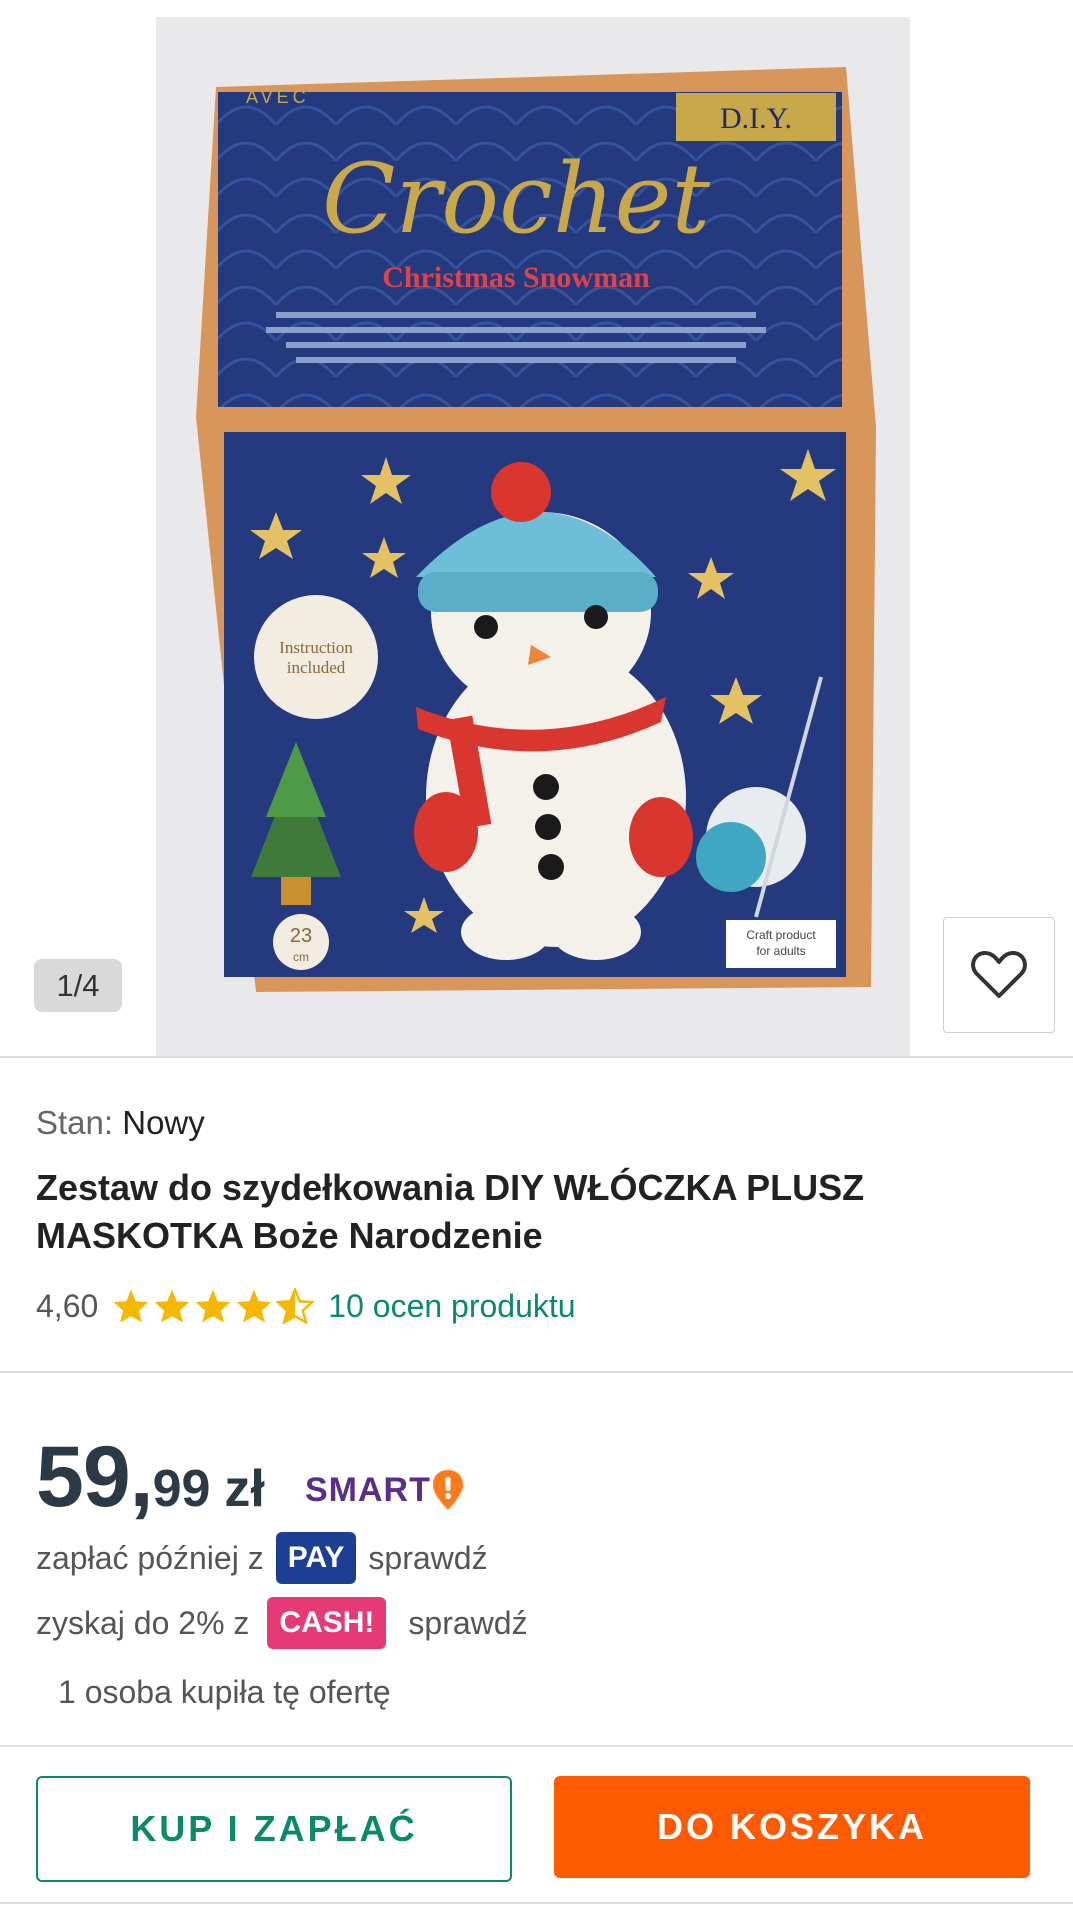 The height and width of the screenshot is (1908, 1073). Describe the element at coordinates (451, 1306) in the screenshot. I see `rating-count-link: 10 ocen produktu` at that location.